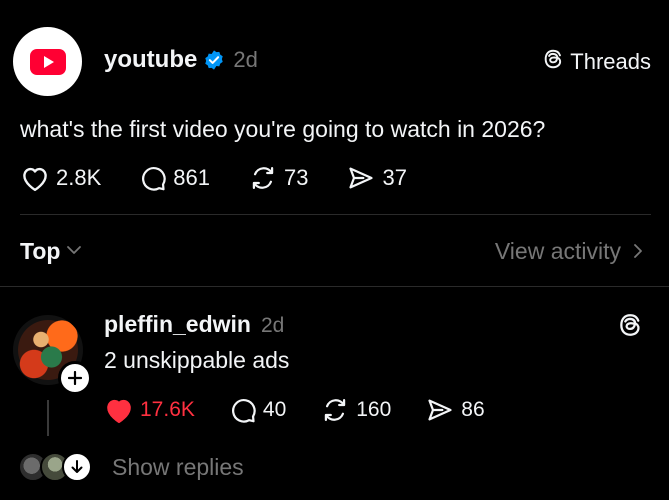  What do you see at coordinates (272, 325) in the screenshot?
I see `reply-timestamp: 2d` at bounding box center [272, 325].